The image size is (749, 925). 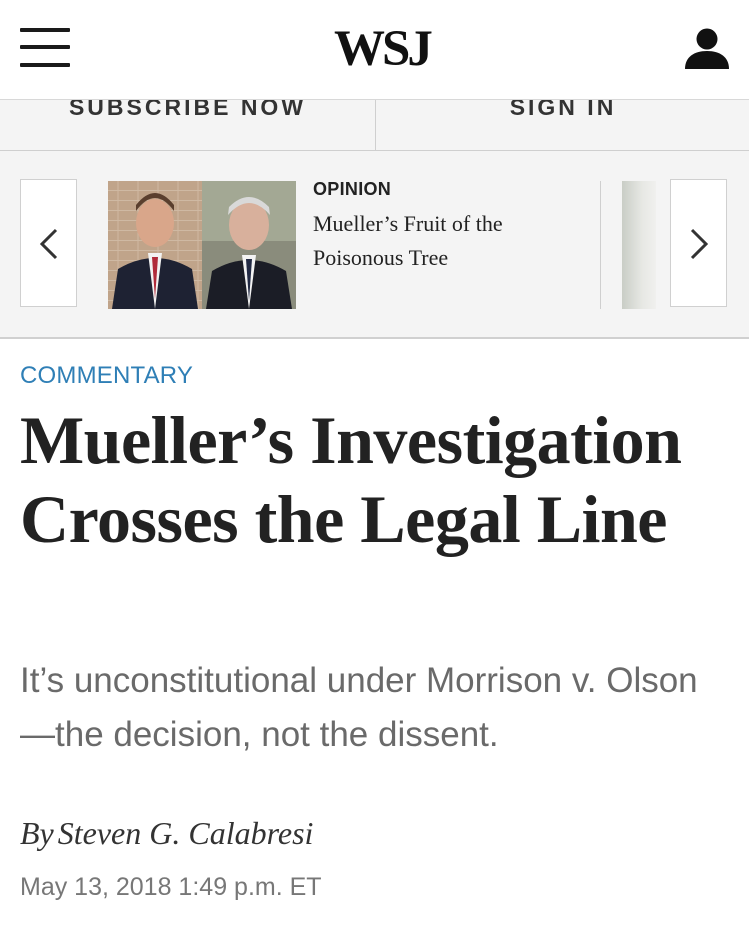 I want to click on thumbnail-photo, so click(x=202, y=245).